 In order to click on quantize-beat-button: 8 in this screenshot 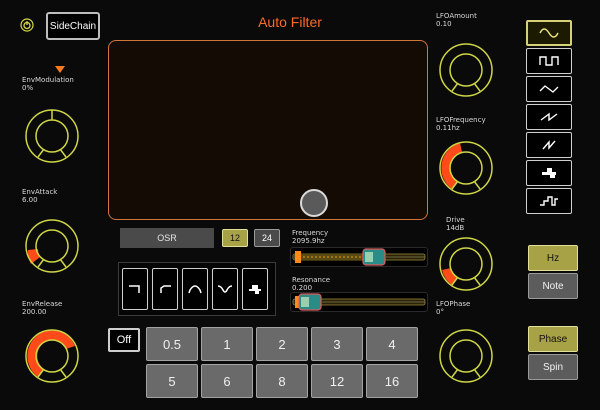, I will do `click(282, 381)`.